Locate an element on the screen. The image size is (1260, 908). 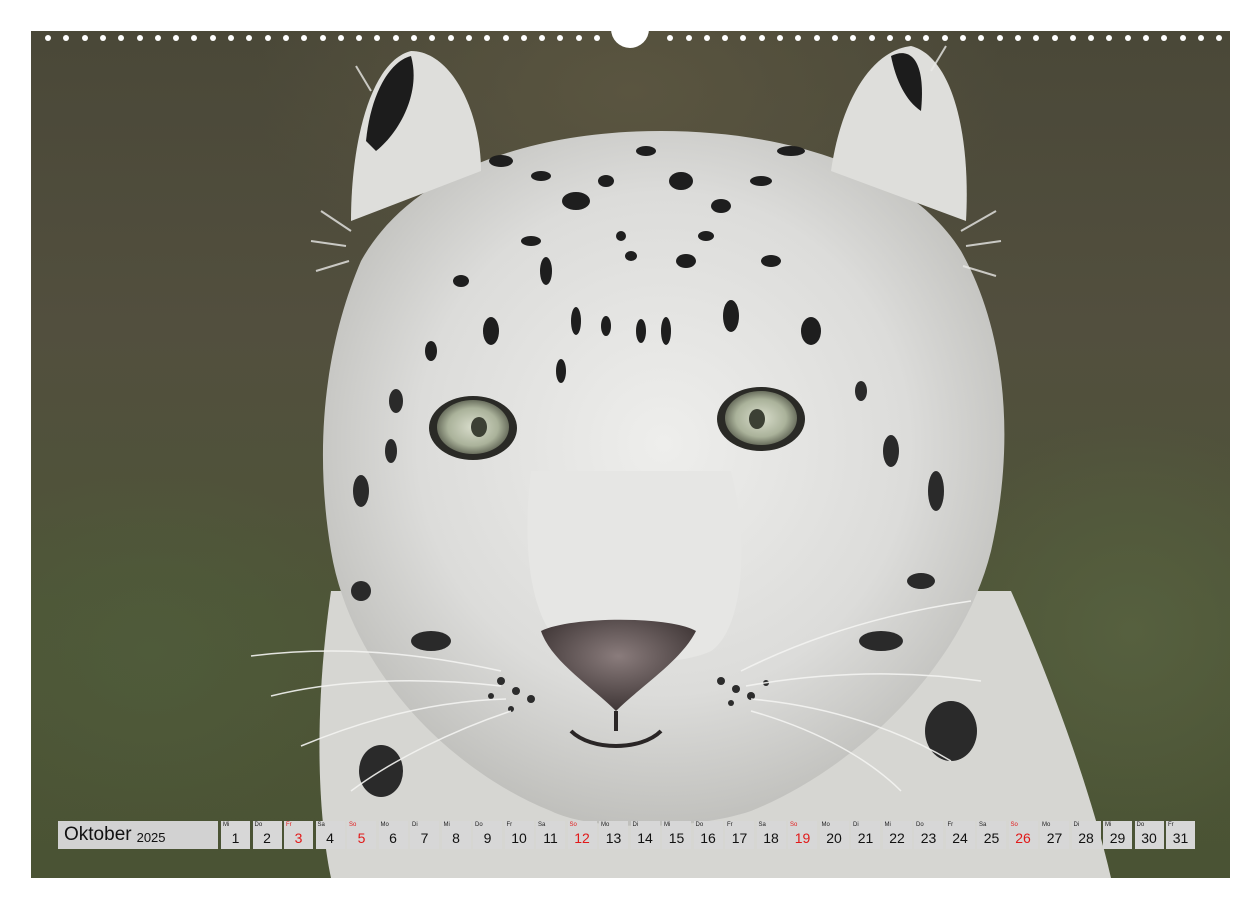
day-cell: Mo 6 is located at coordinates (393, 835).